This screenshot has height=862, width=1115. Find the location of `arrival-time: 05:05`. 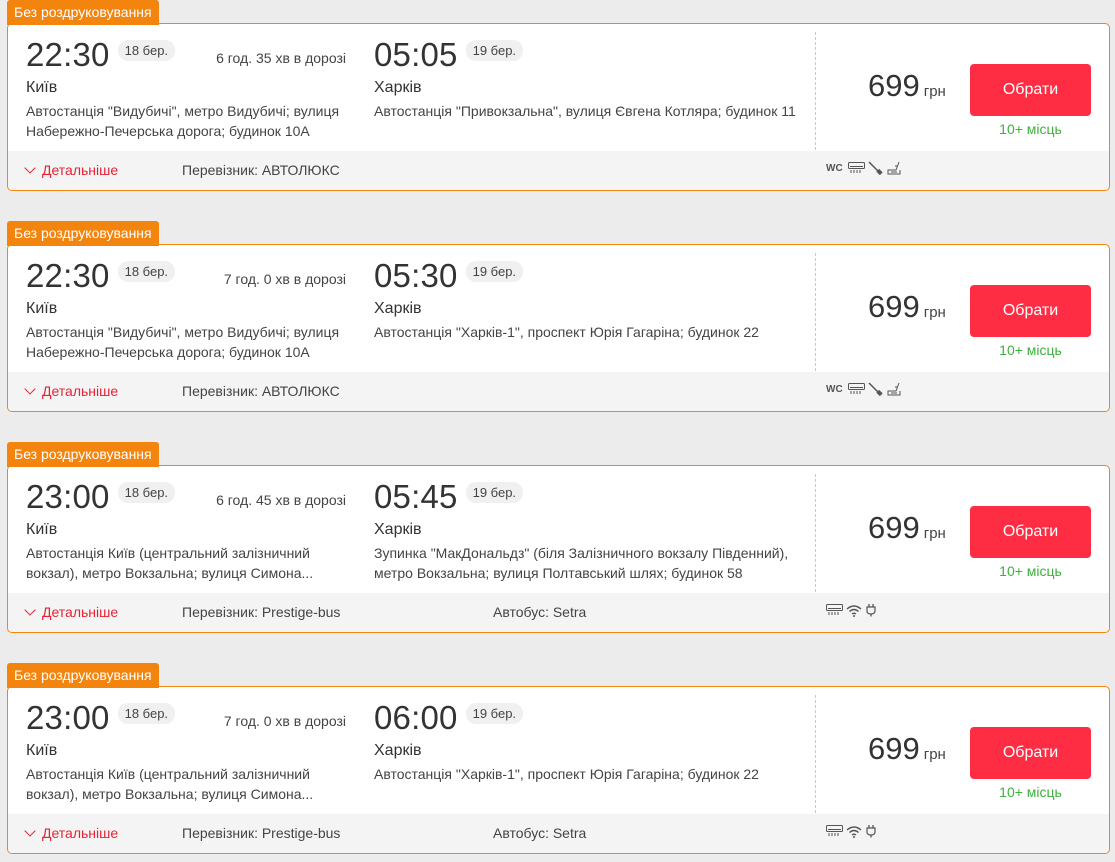

arrival-time: 05:05 is located at coordinates (416, 54).